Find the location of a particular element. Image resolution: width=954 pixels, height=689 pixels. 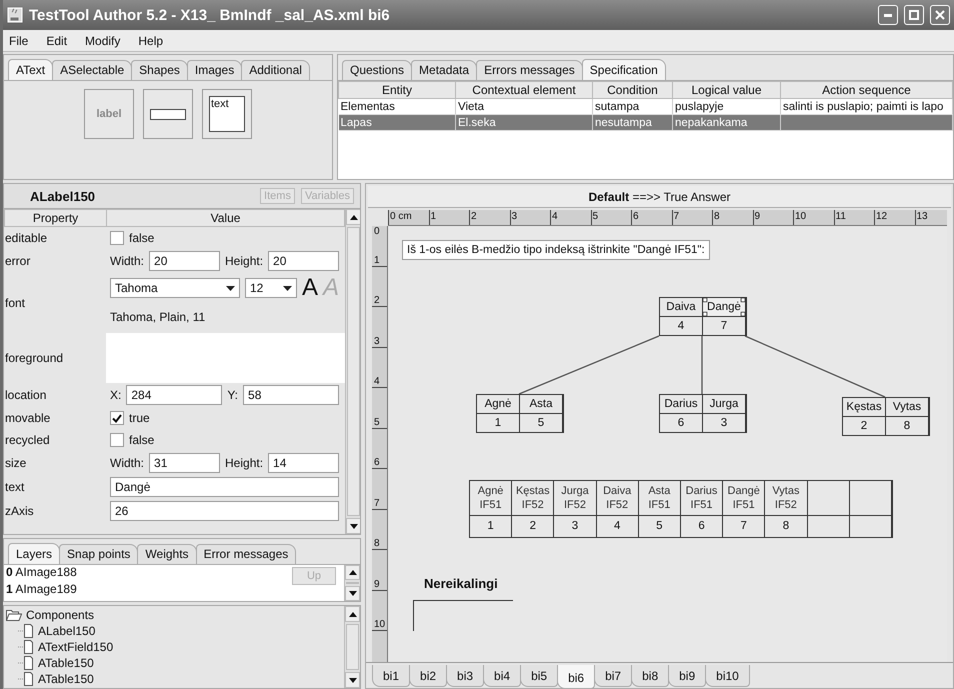

tab: AText is located at coordinates (31, 69).